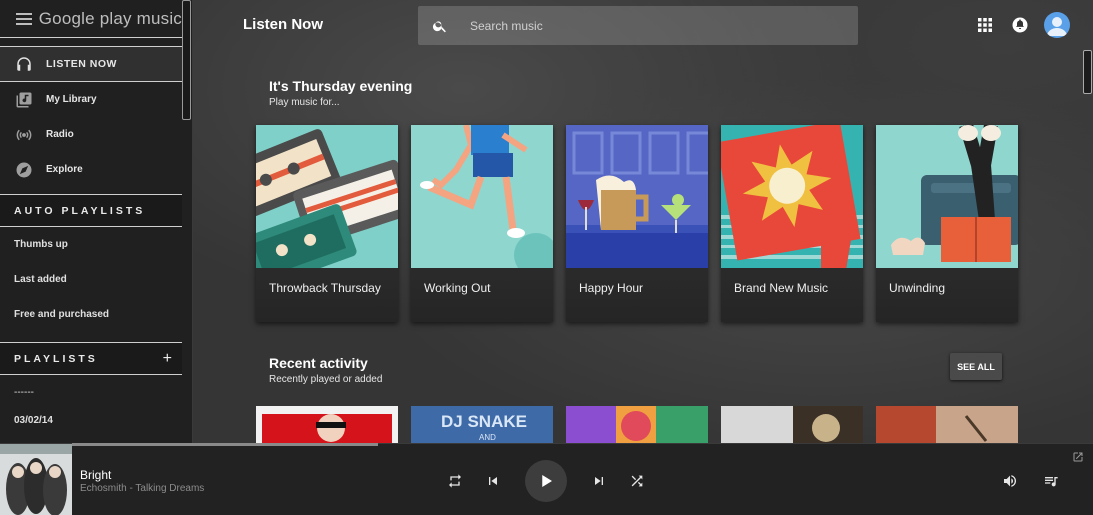  Describe the element at coordinates (60, 134) in the screenshot. I see `sidebar-item-label: Radio` at that location.